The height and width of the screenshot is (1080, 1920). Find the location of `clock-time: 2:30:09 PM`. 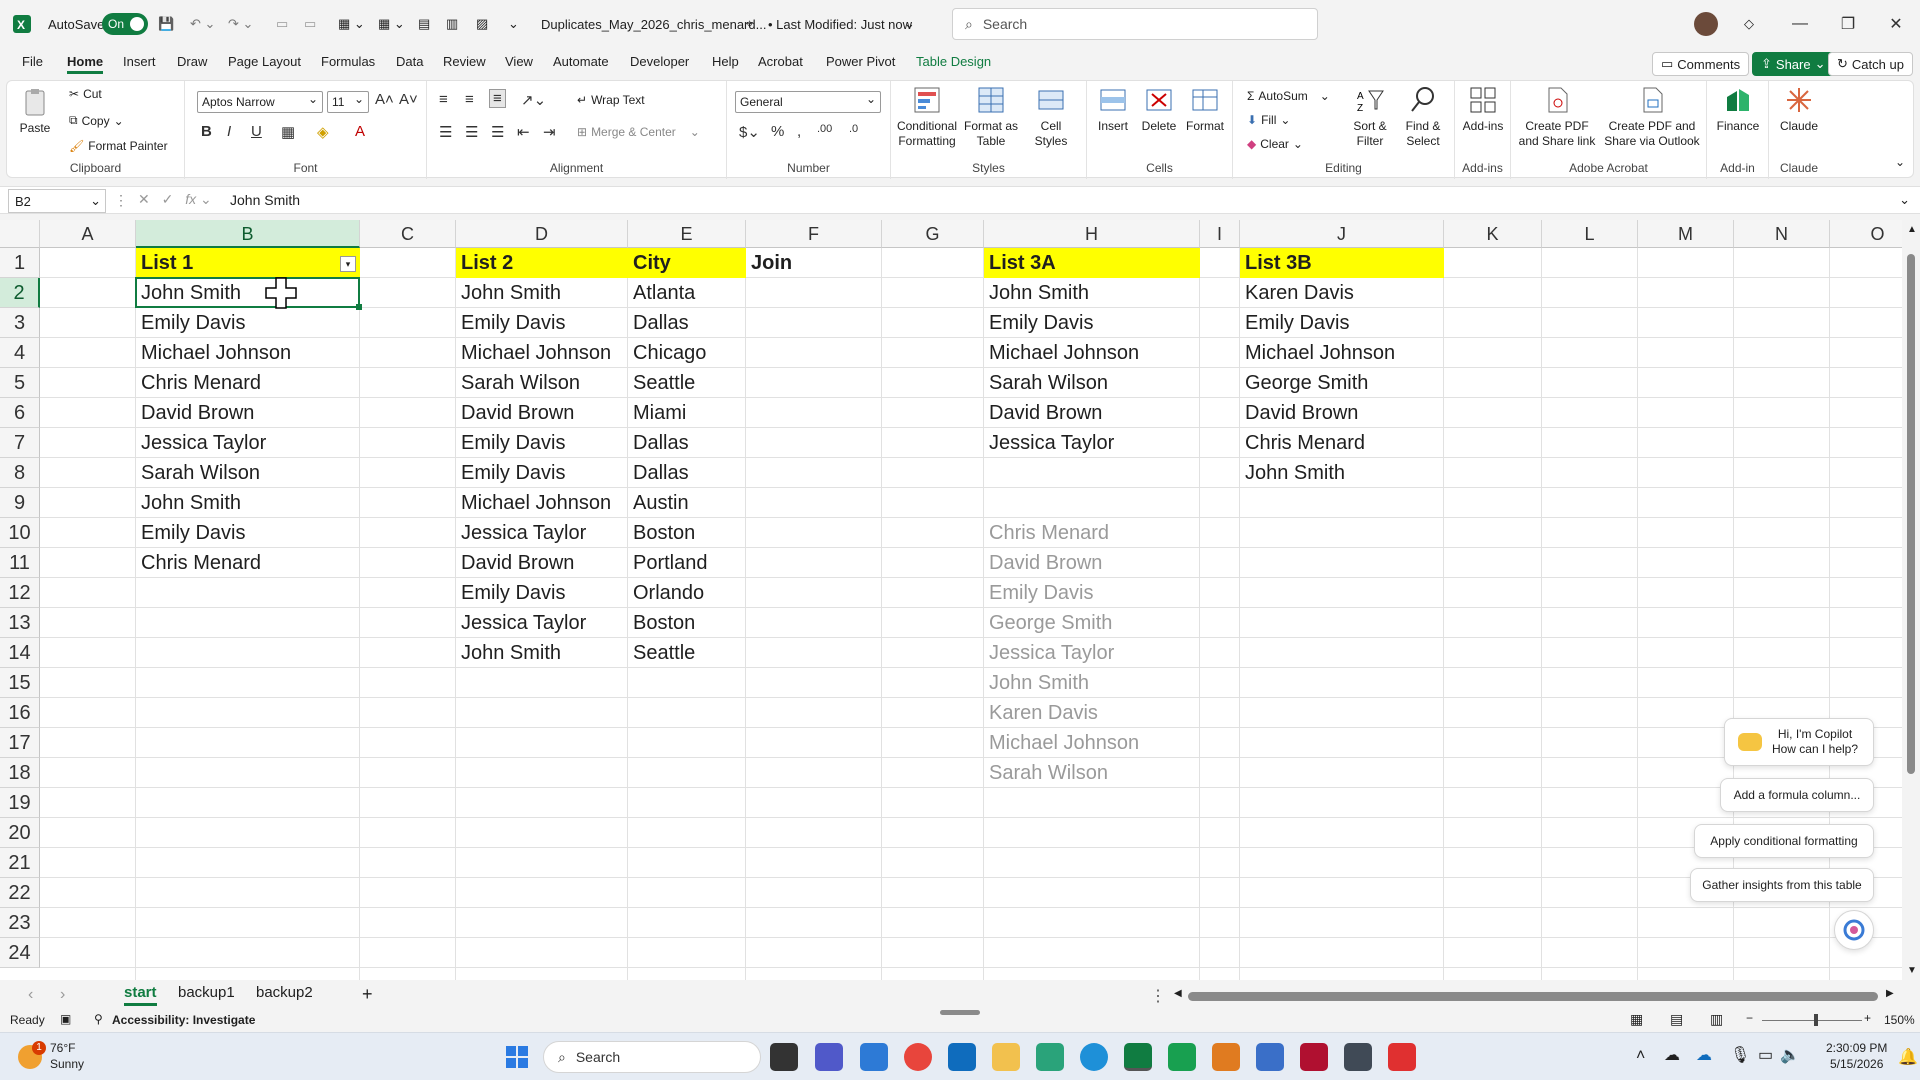

clock-time: 2:30:09 PM is located at coordinates (1856, 1048).